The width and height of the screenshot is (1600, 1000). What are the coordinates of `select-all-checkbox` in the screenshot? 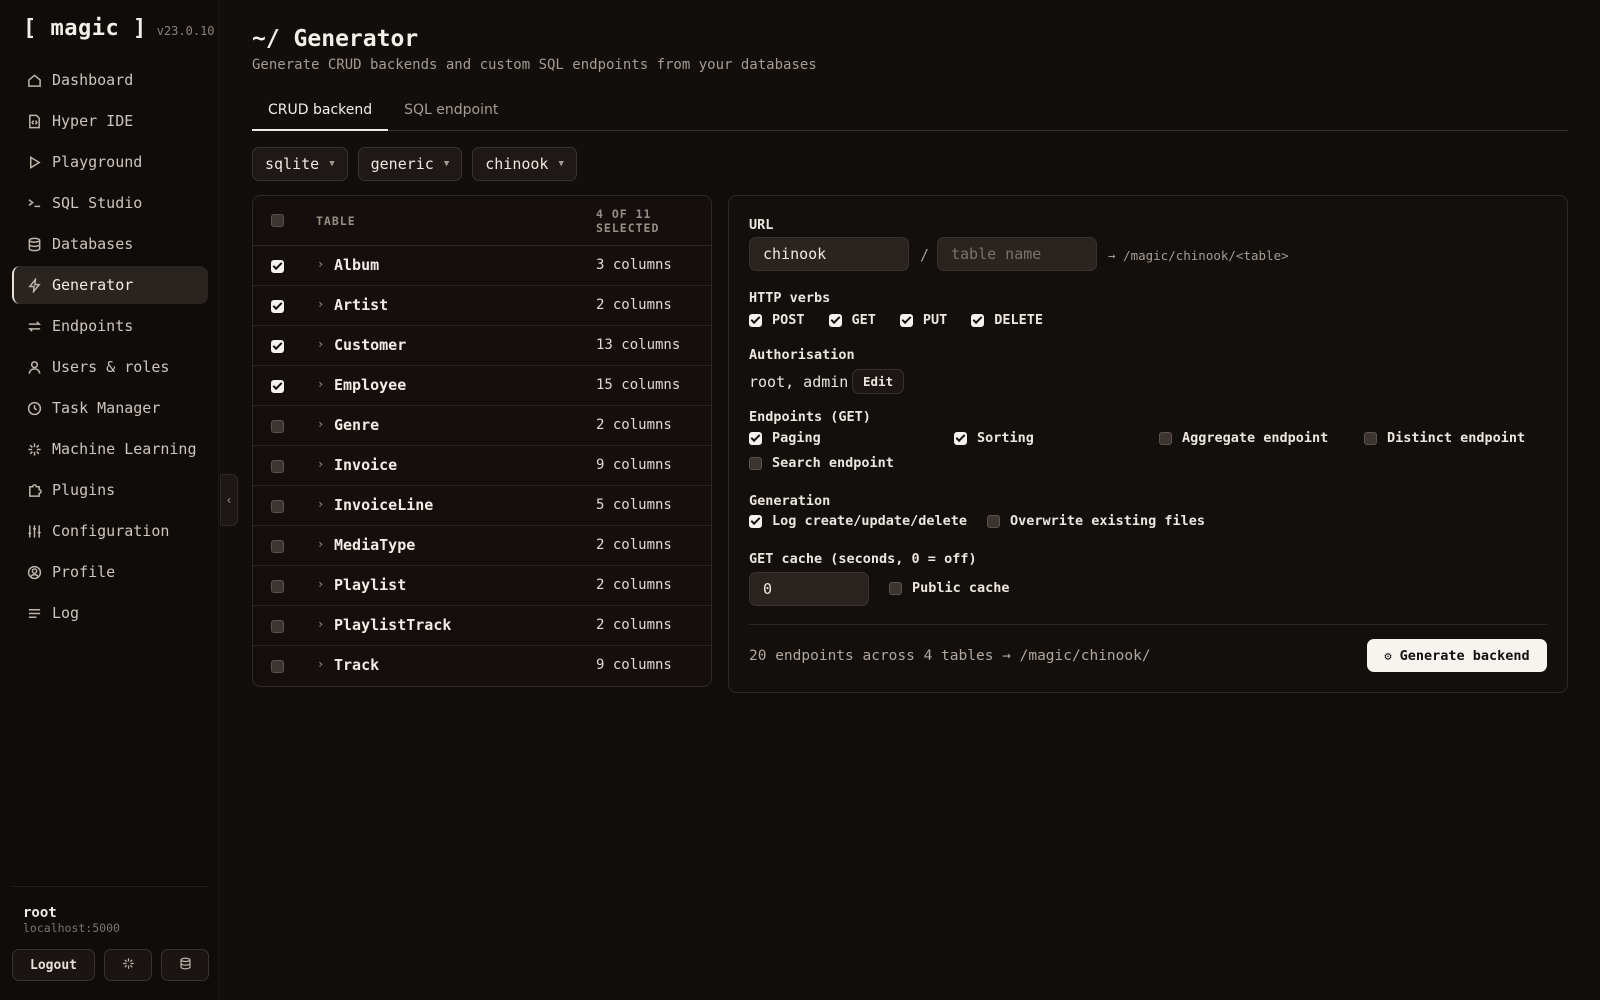 It's located at (277, 220).